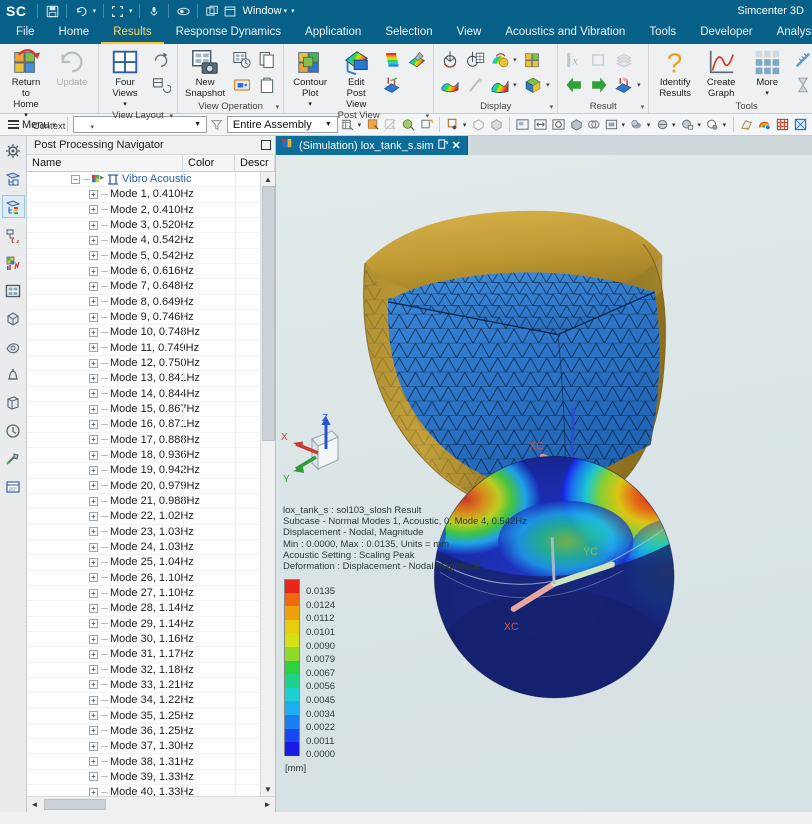 The width and height of the screenshot is (812, 824). Describe the element at coordinates (143, 486) in the screenshot. I see `tree-item-mode: + Mode 20, 0.979Hz` at that location.